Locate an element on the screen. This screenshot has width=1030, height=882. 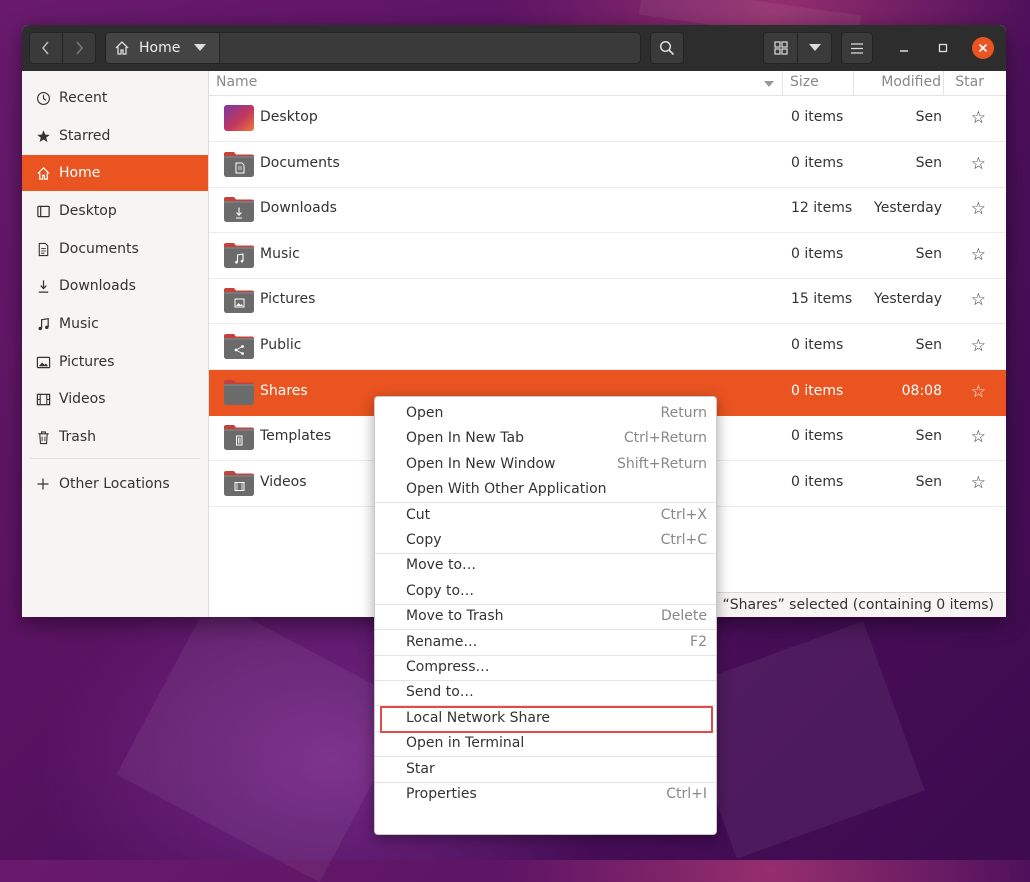
menu-item-shortcut: Delete is located at coordinates (684, 616).